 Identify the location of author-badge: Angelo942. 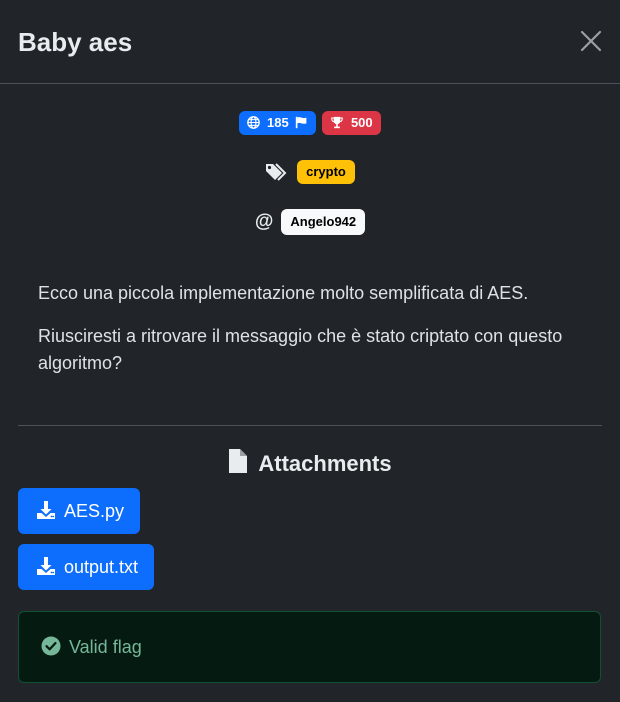
(323, 222).